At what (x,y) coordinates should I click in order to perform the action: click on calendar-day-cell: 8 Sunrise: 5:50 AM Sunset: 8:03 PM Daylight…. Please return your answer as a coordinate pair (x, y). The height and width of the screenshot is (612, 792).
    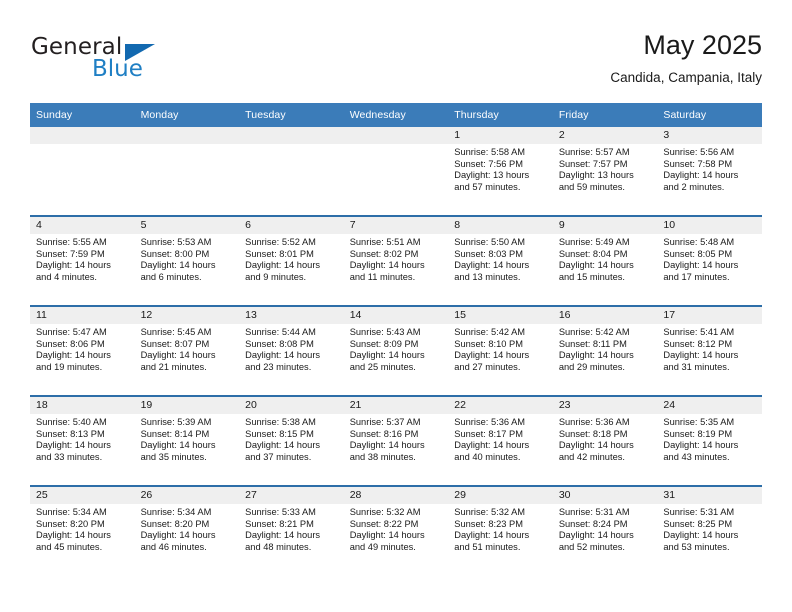
    Looking at the image, I should click on (500, 260).